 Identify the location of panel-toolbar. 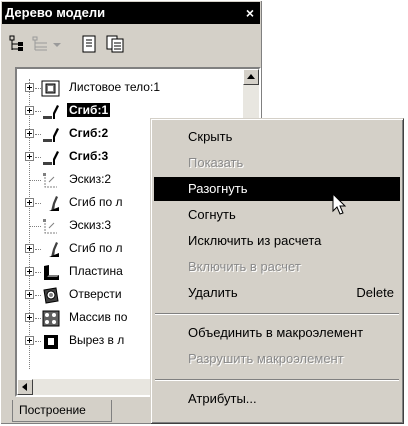
(130, 44).